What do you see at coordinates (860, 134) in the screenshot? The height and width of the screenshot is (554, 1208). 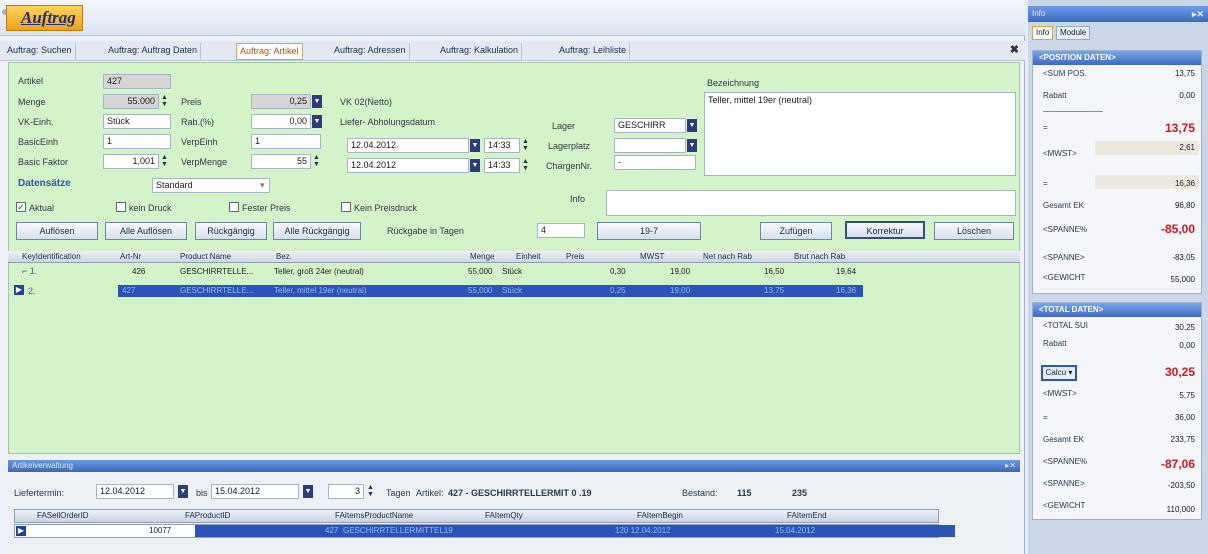 I see `bezeichnung-textarea: Teller, mittel 19er (neutral)` at bounding box center [860, 134].